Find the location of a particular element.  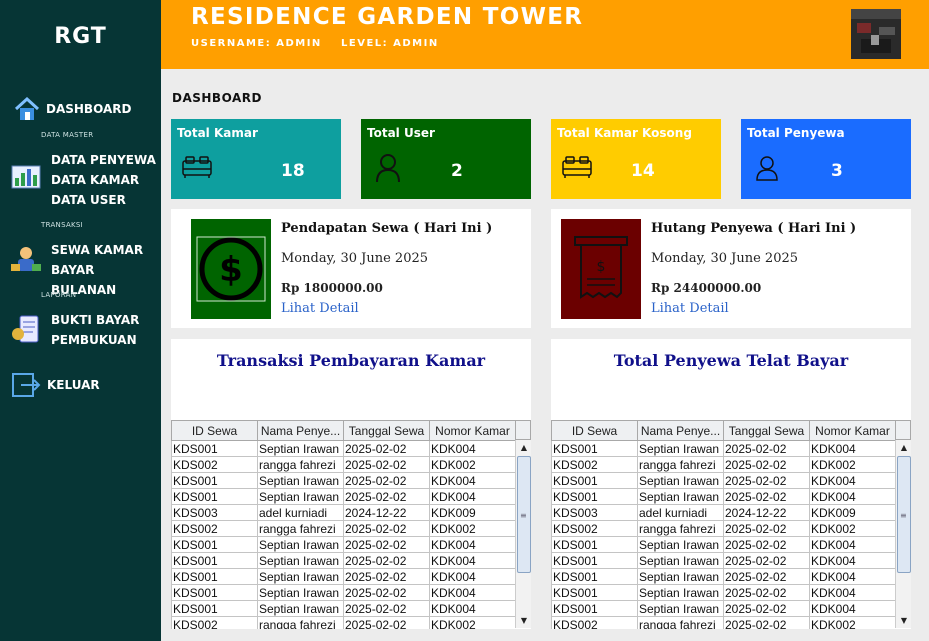

home-icon is located at coordinates (27, 108).